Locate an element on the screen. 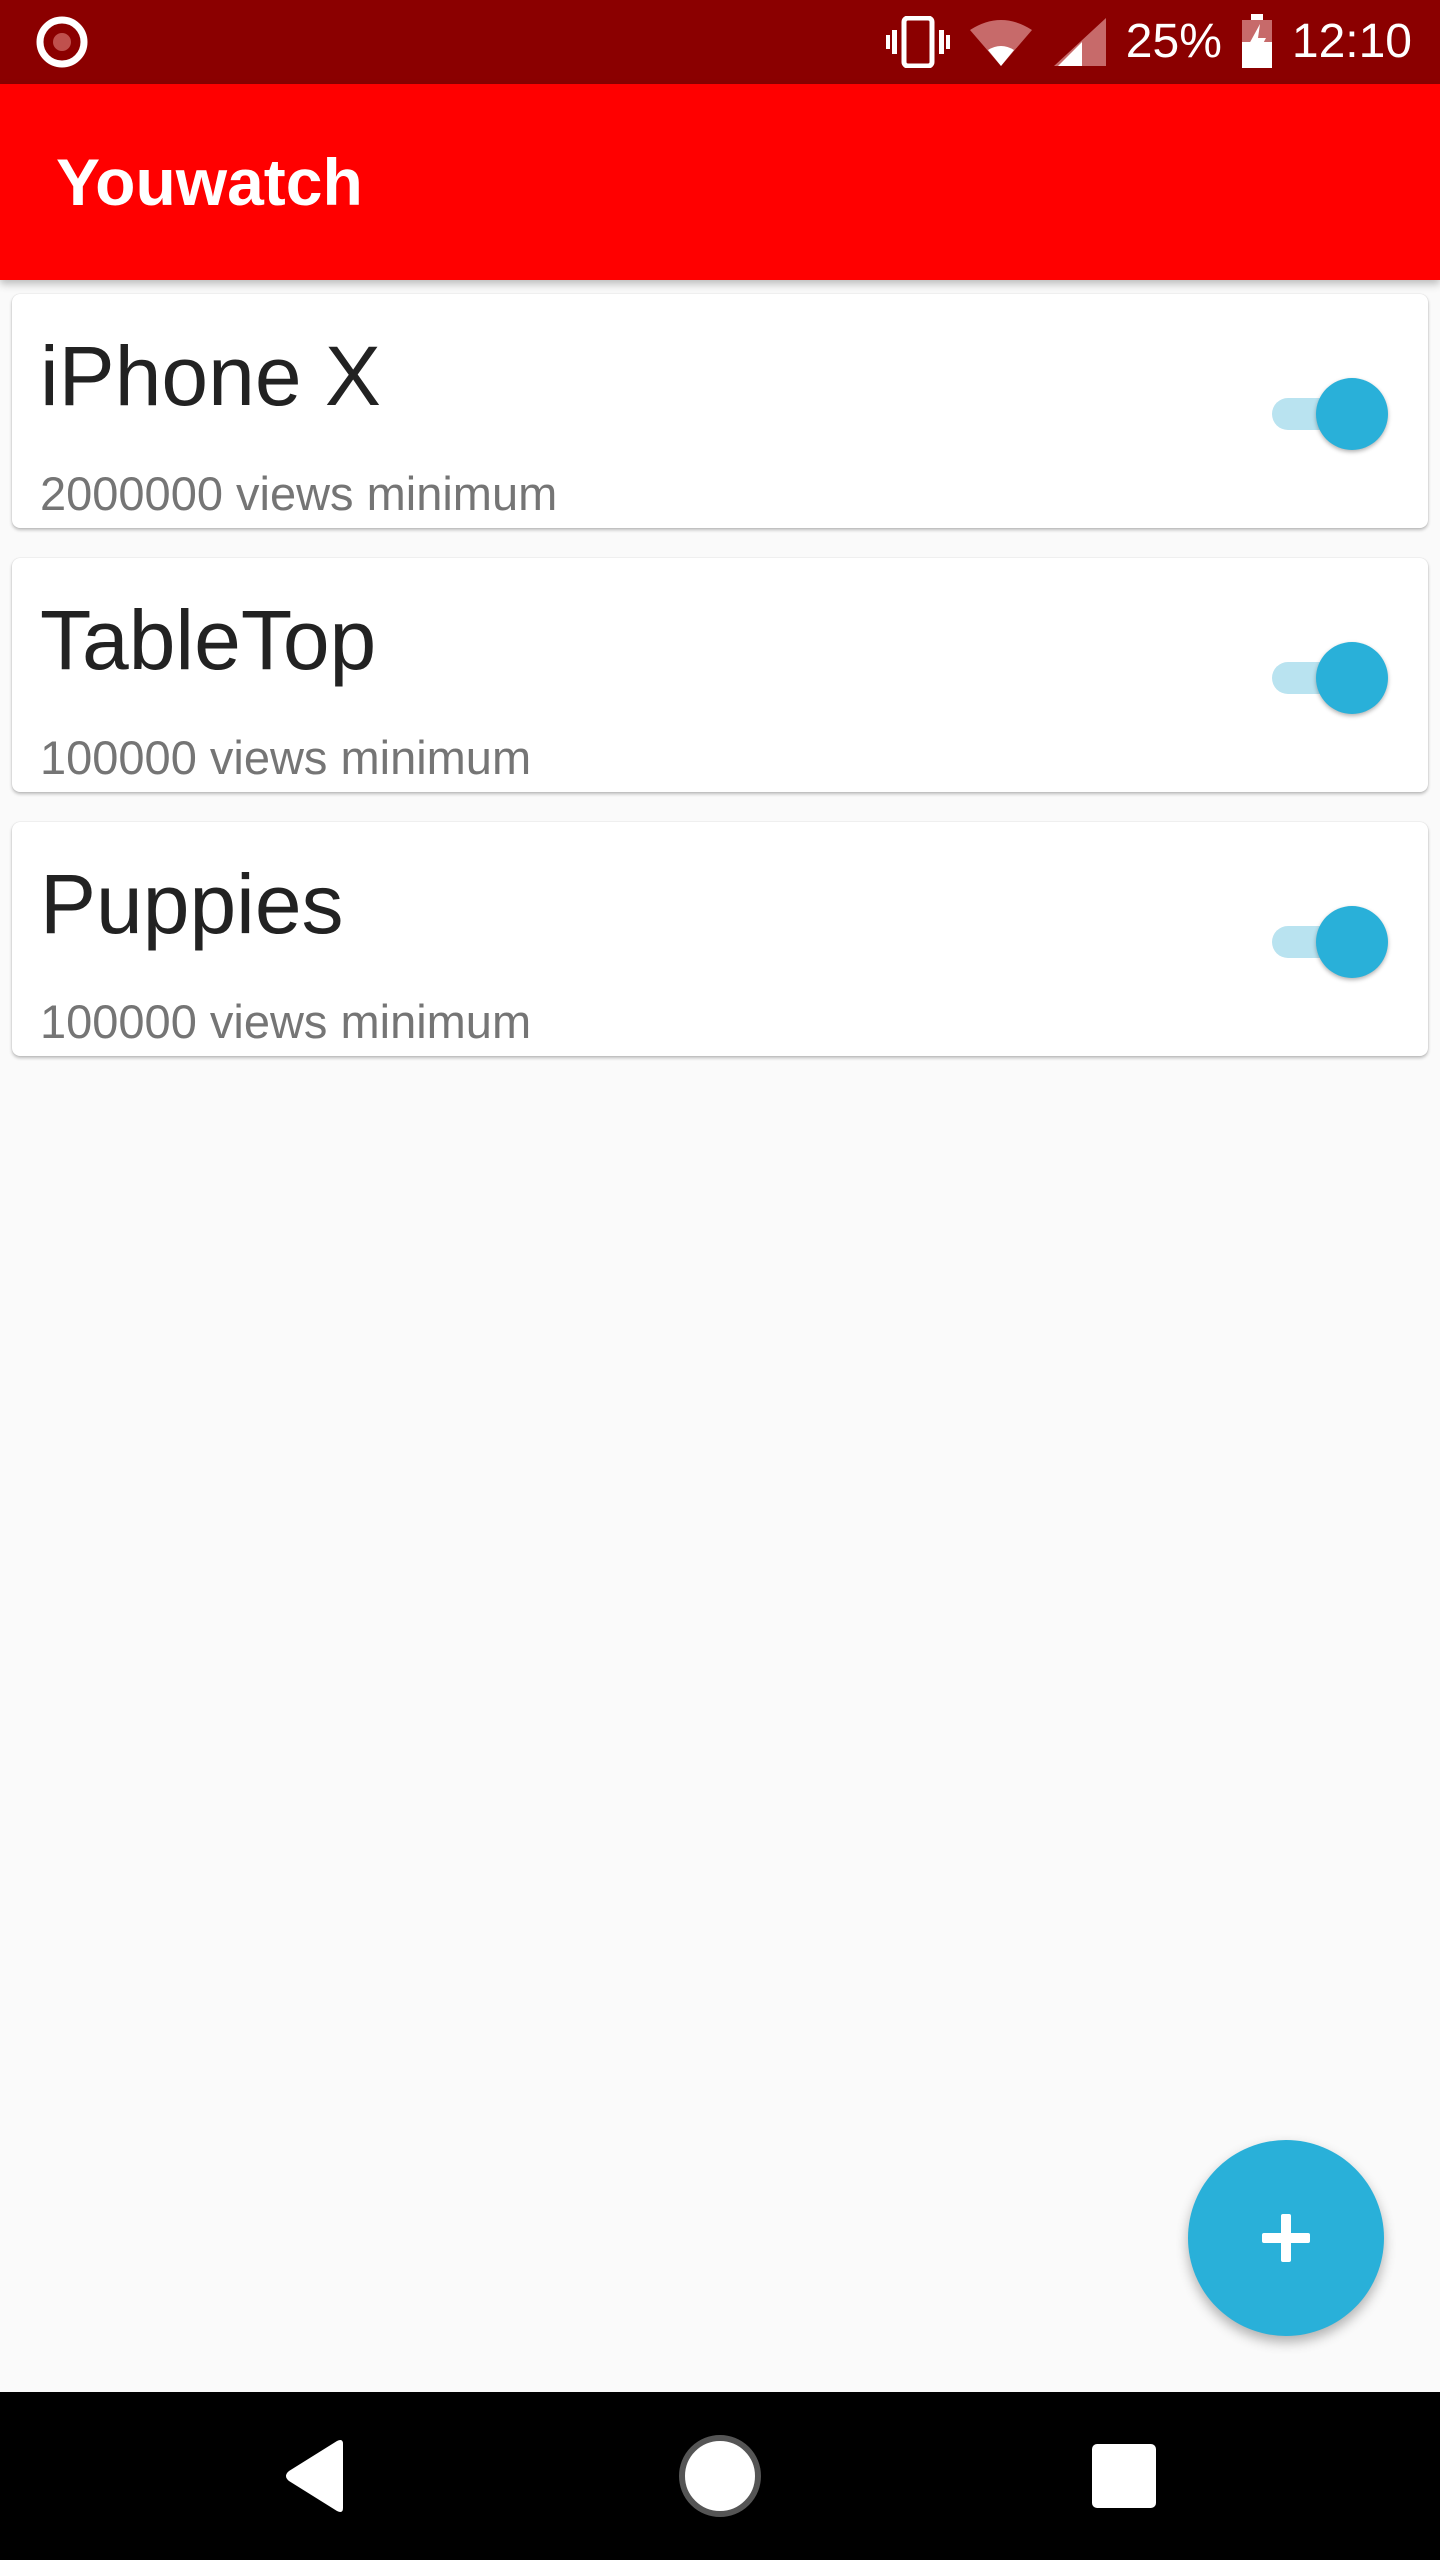 This screenshot has height=2560, width=1440. item-title: iPhone X is located at coordinates (210, 376).